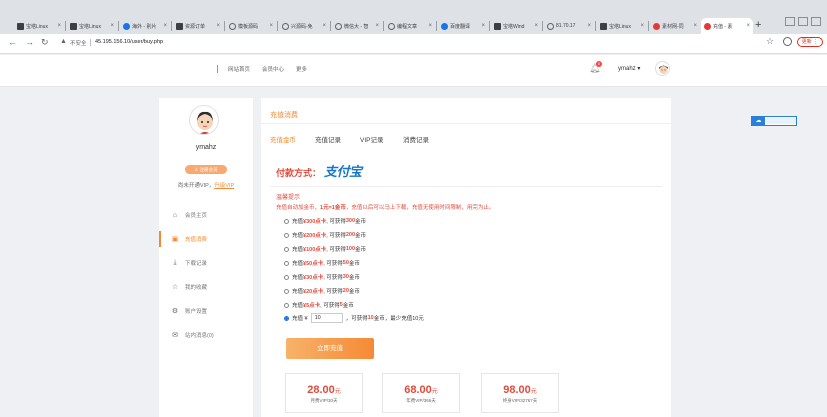 This screenshot has height=417, width=827. Describe the element at coordinates (45, 42) in the screenshot. I see `reload-icon: ↻` at that location.